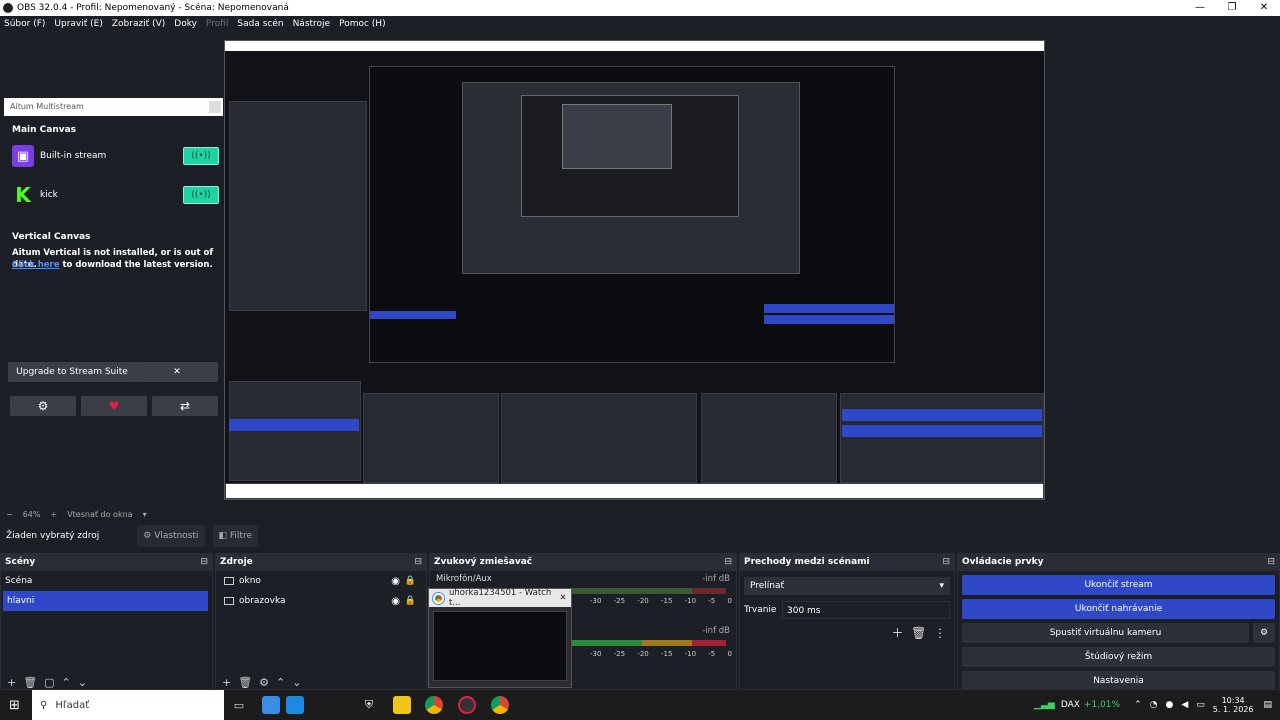 The image size is (1280, 720). I want to click on stock-name: DAX, so click(1070, 705).